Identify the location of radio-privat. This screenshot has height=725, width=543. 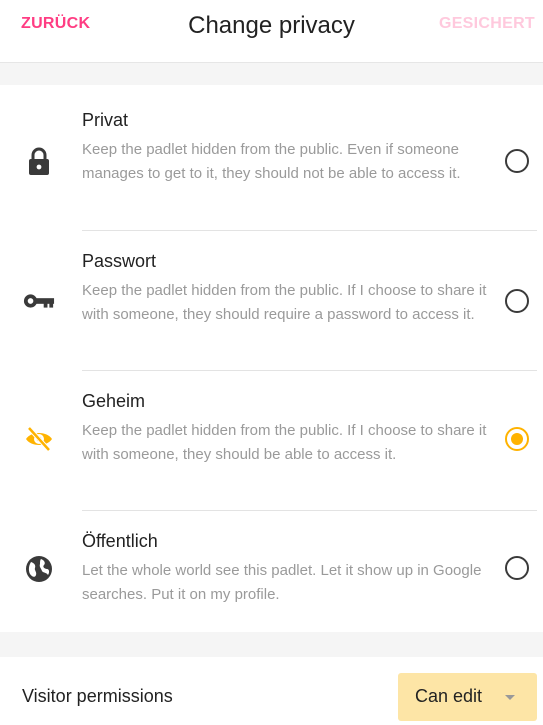
(517, 161).